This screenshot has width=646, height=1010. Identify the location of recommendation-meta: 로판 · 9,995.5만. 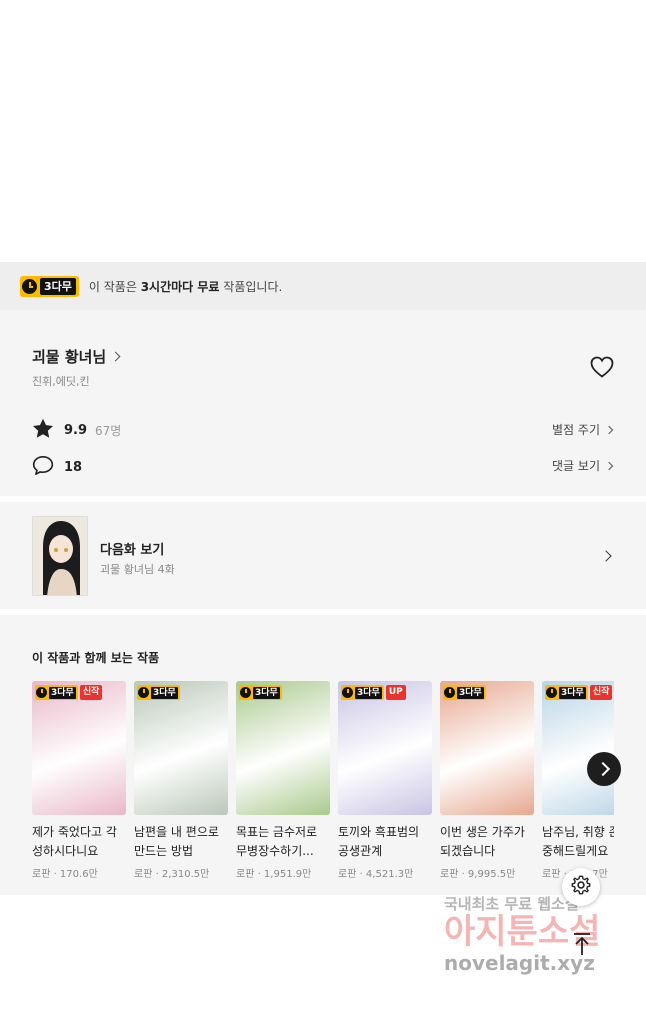
(478, 874).